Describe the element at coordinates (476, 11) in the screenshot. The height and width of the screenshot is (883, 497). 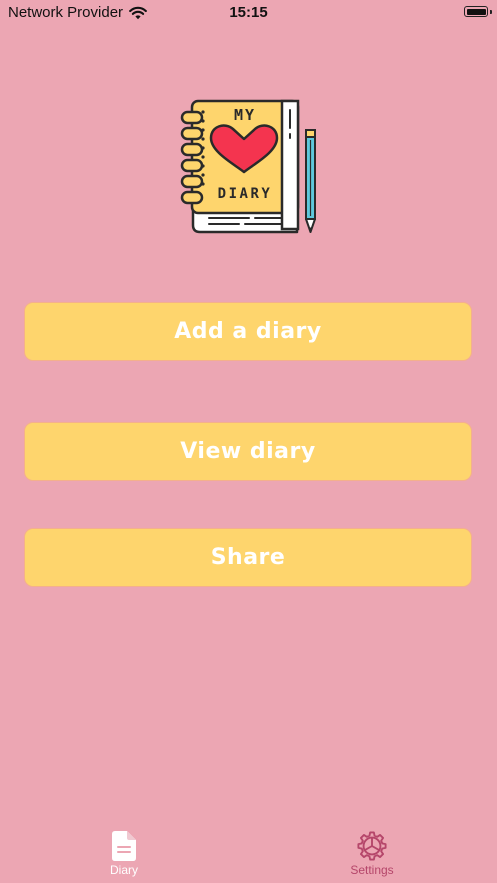
I see `battery-icon` at that location.